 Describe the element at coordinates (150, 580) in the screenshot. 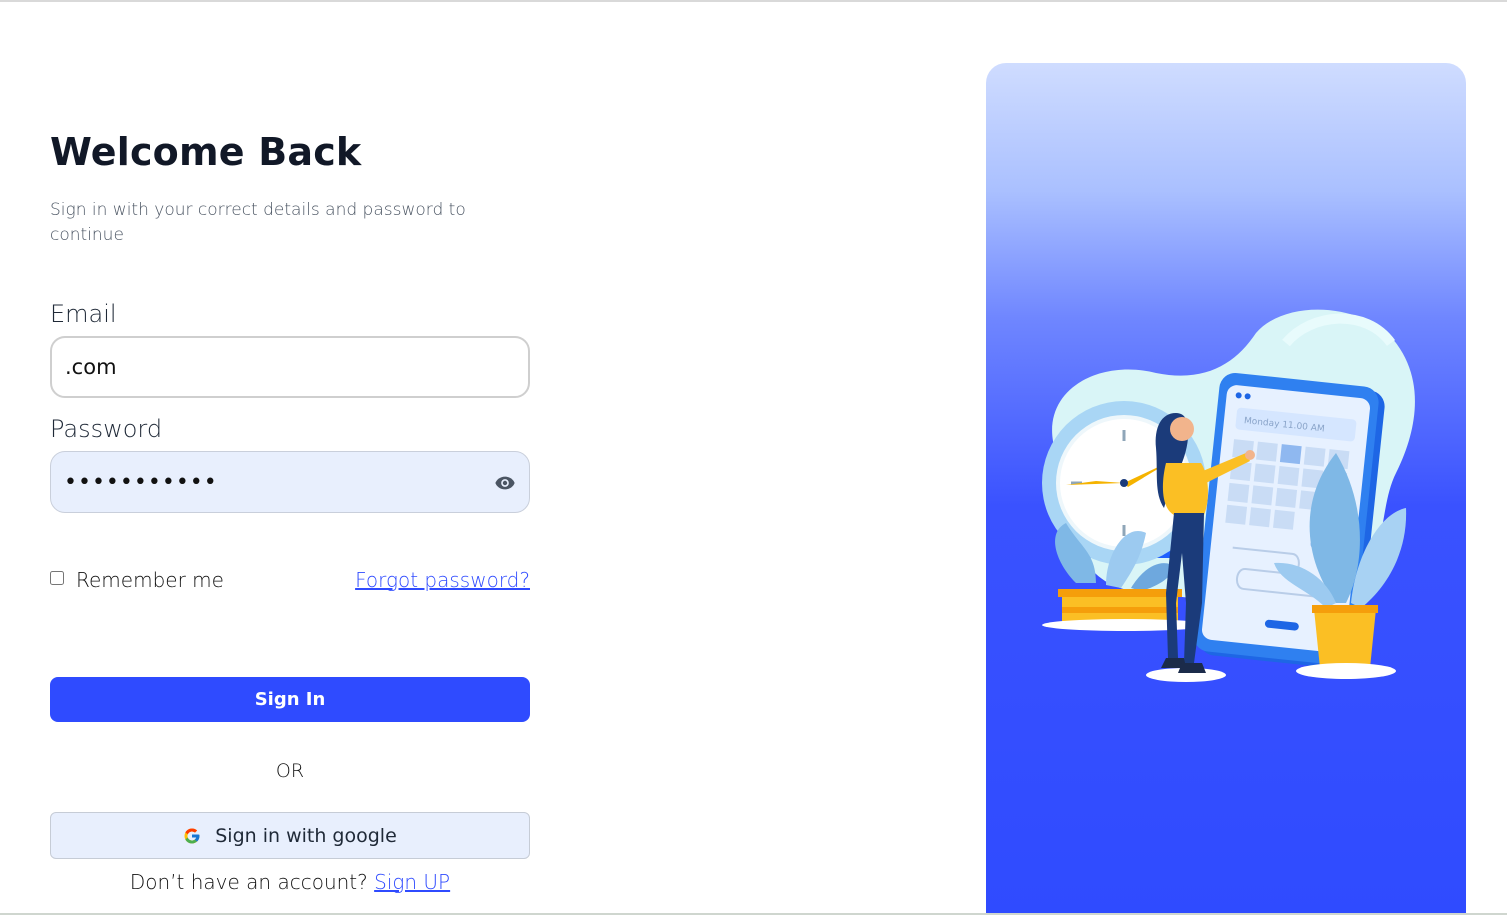

I see `remember-label: Remember me` at that location.